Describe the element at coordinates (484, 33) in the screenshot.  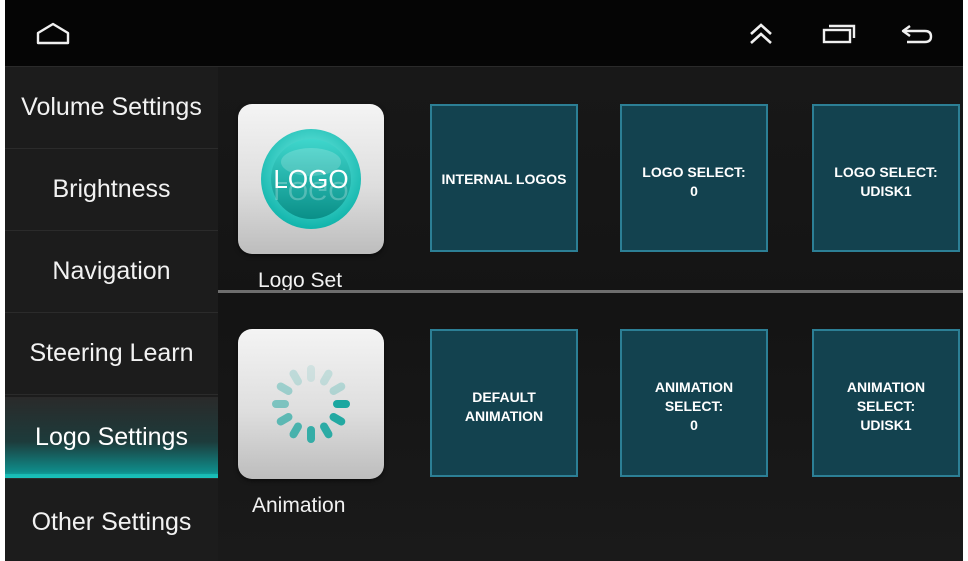
I see `top-nav-bar` at that location.